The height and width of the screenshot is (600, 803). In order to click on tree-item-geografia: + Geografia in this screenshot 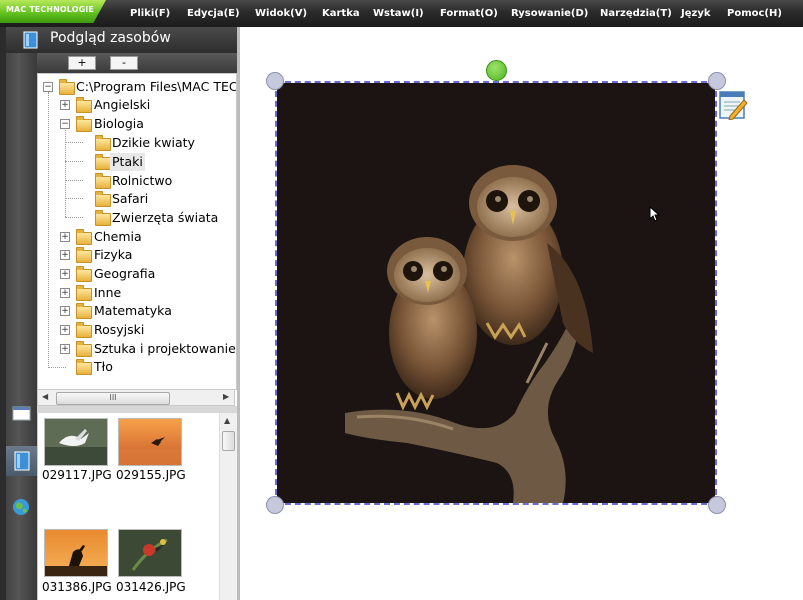, I will do `click(137, 274)`.